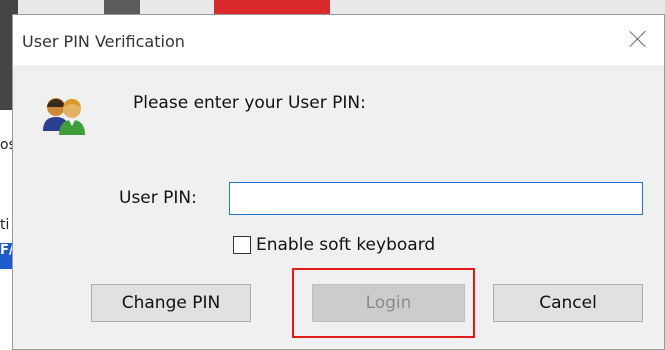  I want to click on background-sidebar-text: ti, so click(5, 225).